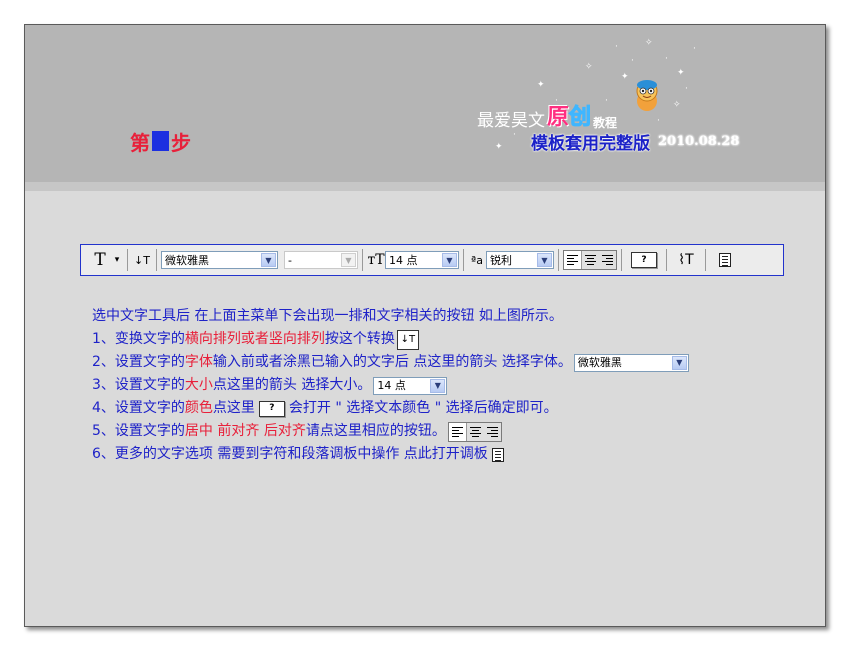 The image size is (850, 650). I want to click on align-left-sample, so click(457, 431).